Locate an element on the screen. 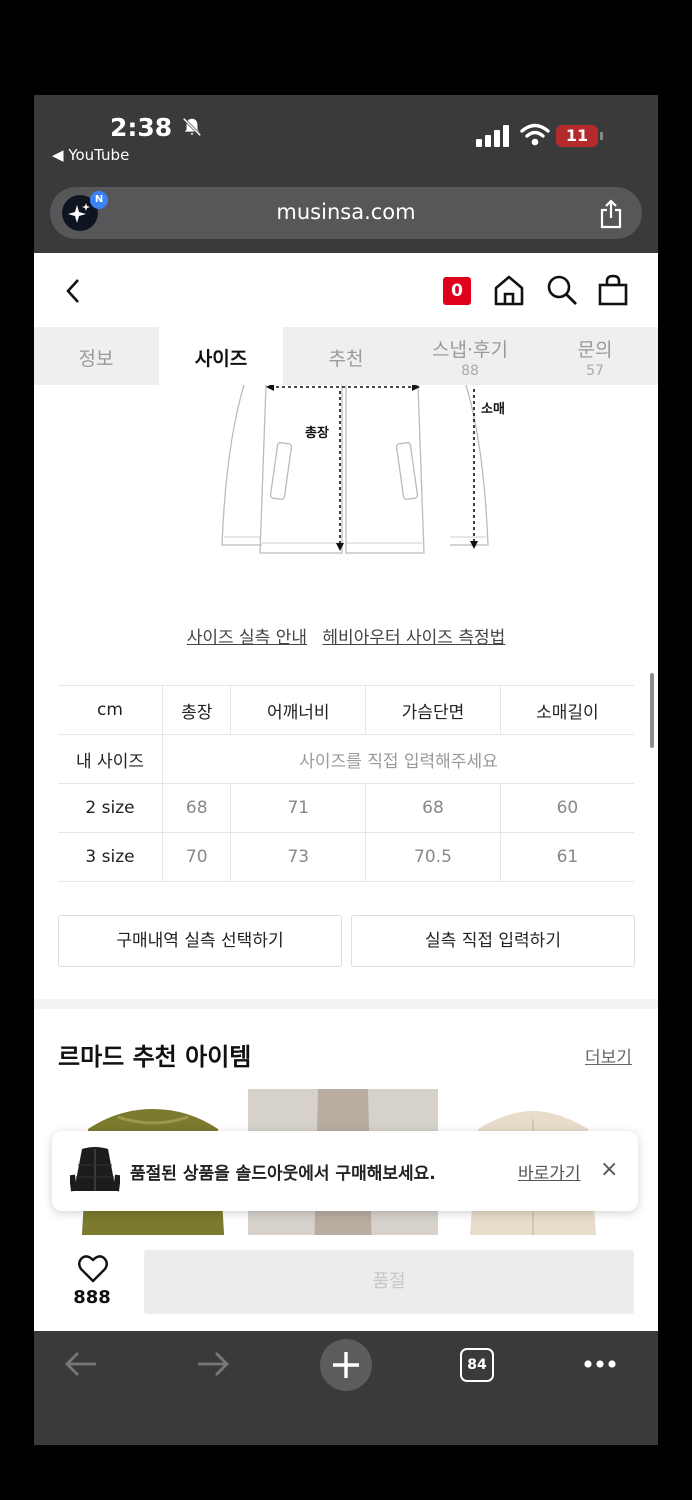 This screenshot has width=692, height=1500. direct-input-size-button: 실측 직접 입력하기 is located at coordinates (493, 941).